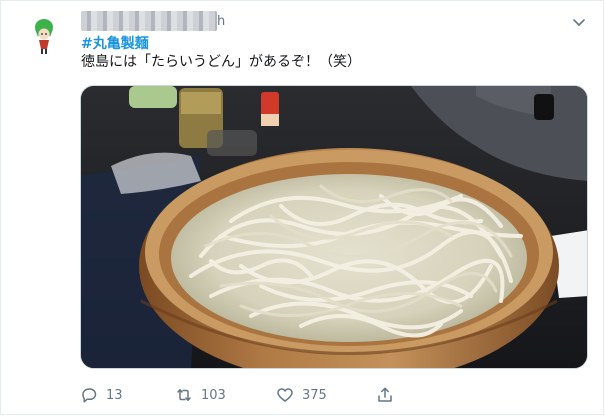 This screenshot has width=606, height=417. I want to click on username-blurred, so click(149, 21).